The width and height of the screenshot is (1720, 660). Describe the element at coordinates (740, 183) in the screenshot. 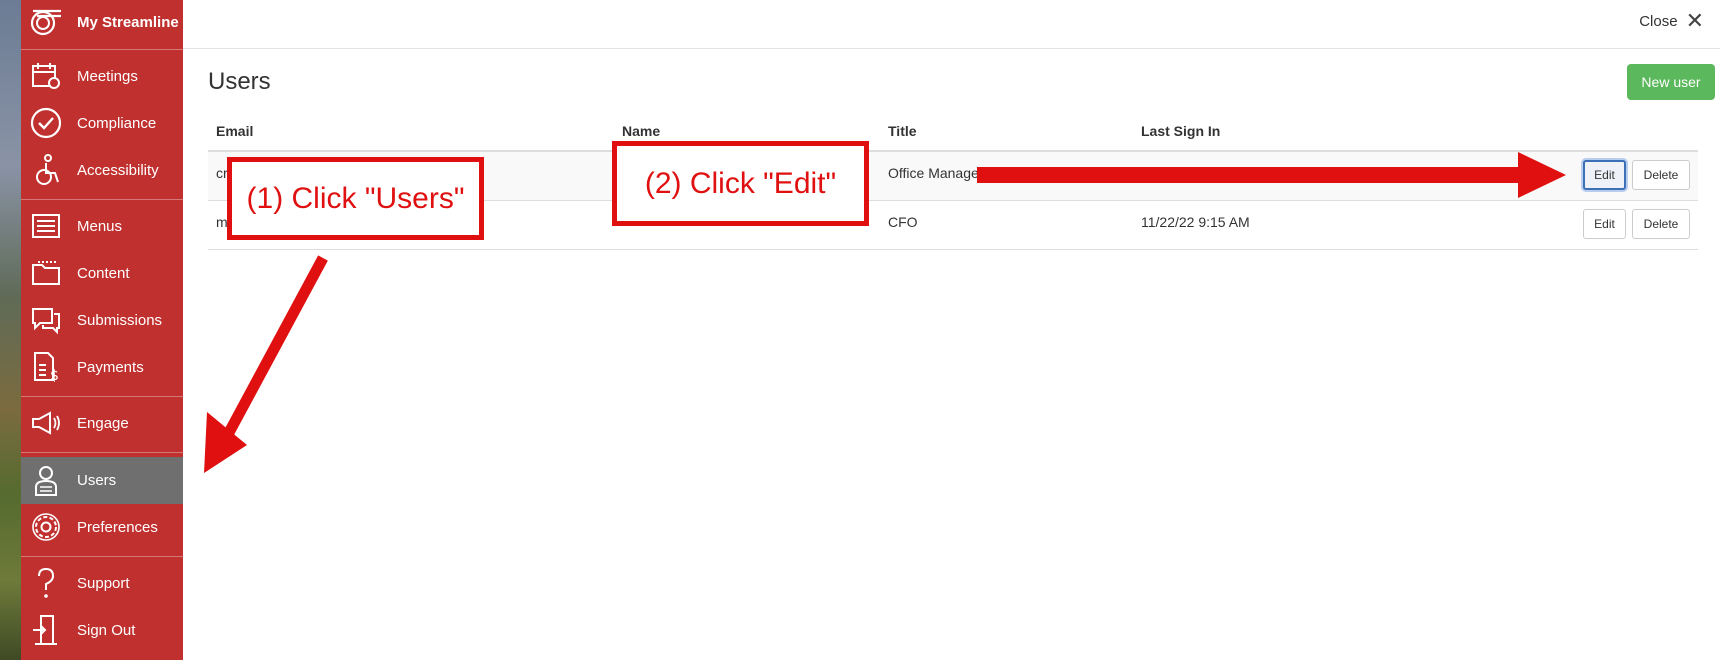

I see `step2-callout: (2) Click "Edit"` at that location.